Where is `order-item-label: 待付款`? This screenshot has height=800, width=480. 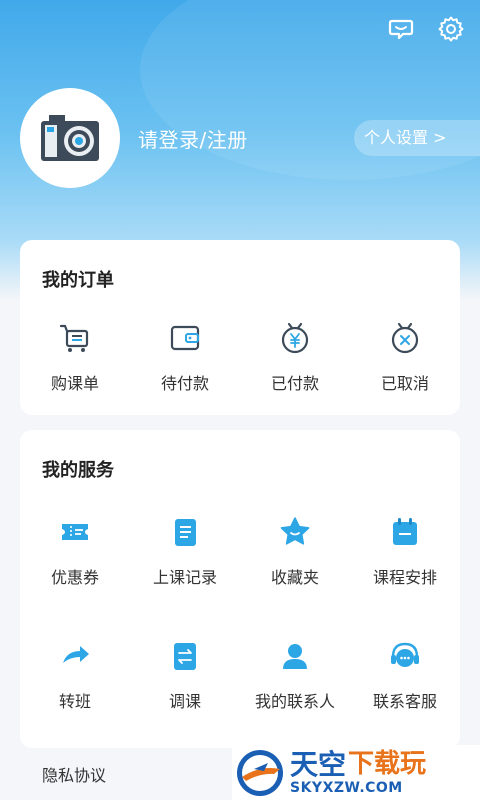
order-item-label: 待付款 is located at coordinates (184, 383).